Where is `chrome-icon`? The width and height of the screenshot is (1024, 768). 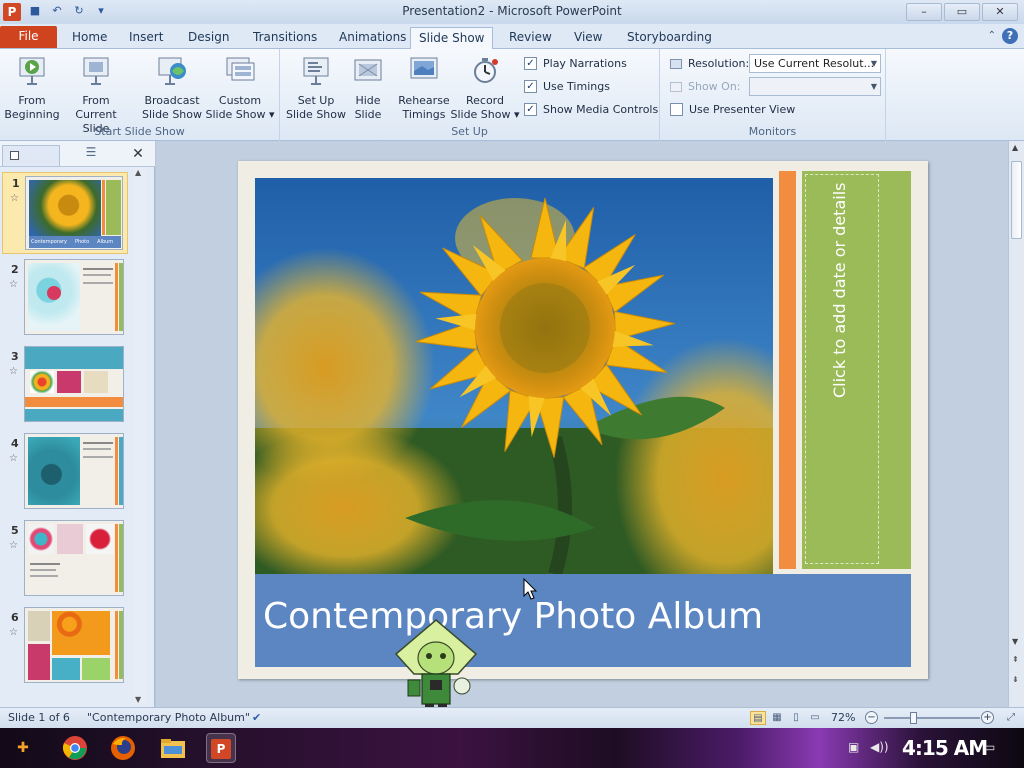 chrome-icon is located at coordinates (75, 748).